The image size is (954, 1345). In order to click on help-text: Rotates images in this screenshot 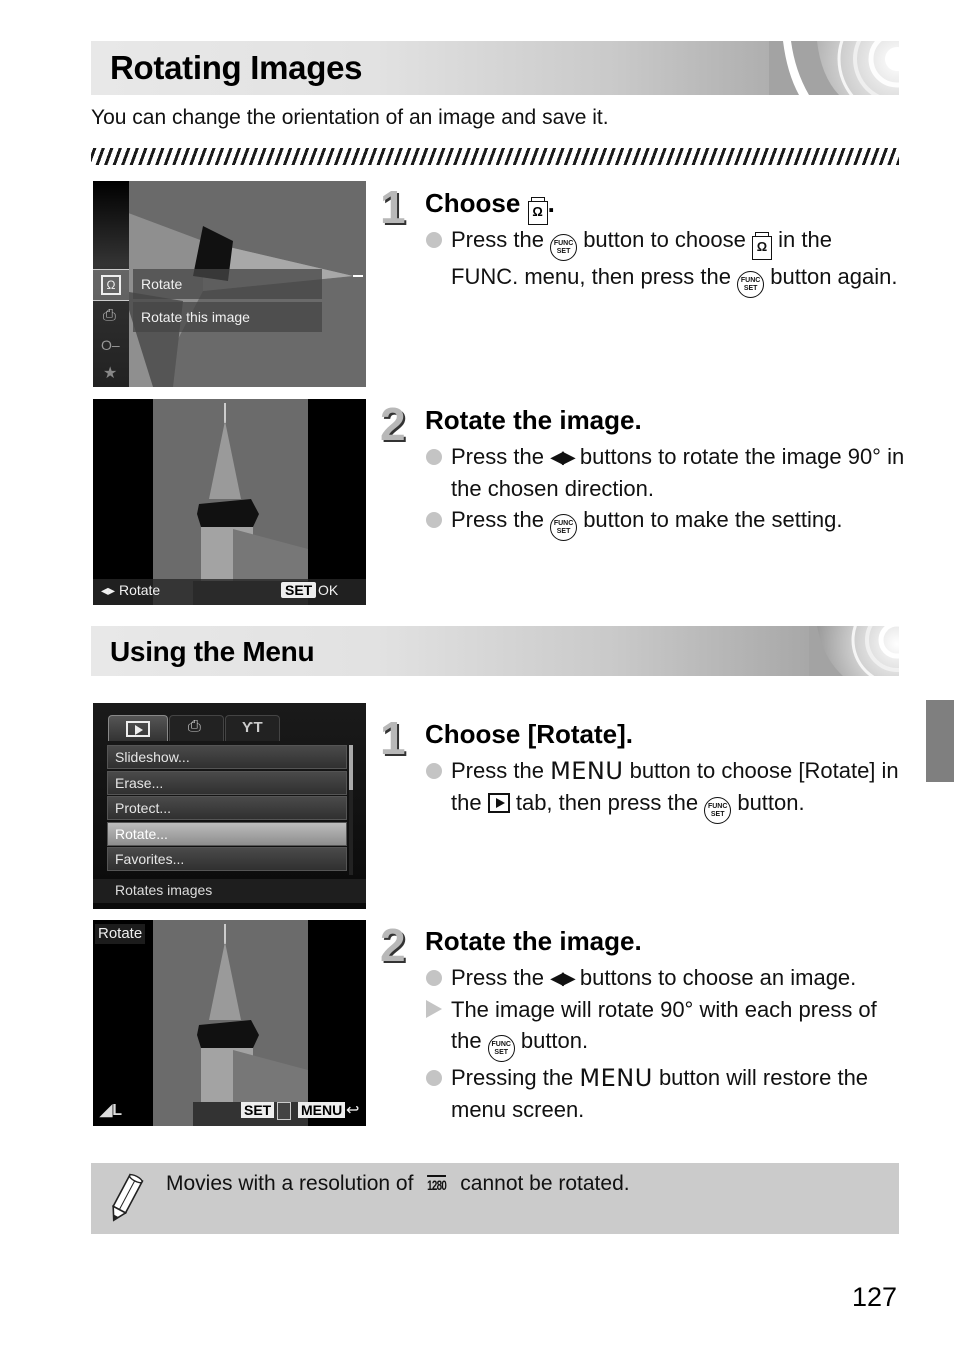, I will do `click(164, 890)`.